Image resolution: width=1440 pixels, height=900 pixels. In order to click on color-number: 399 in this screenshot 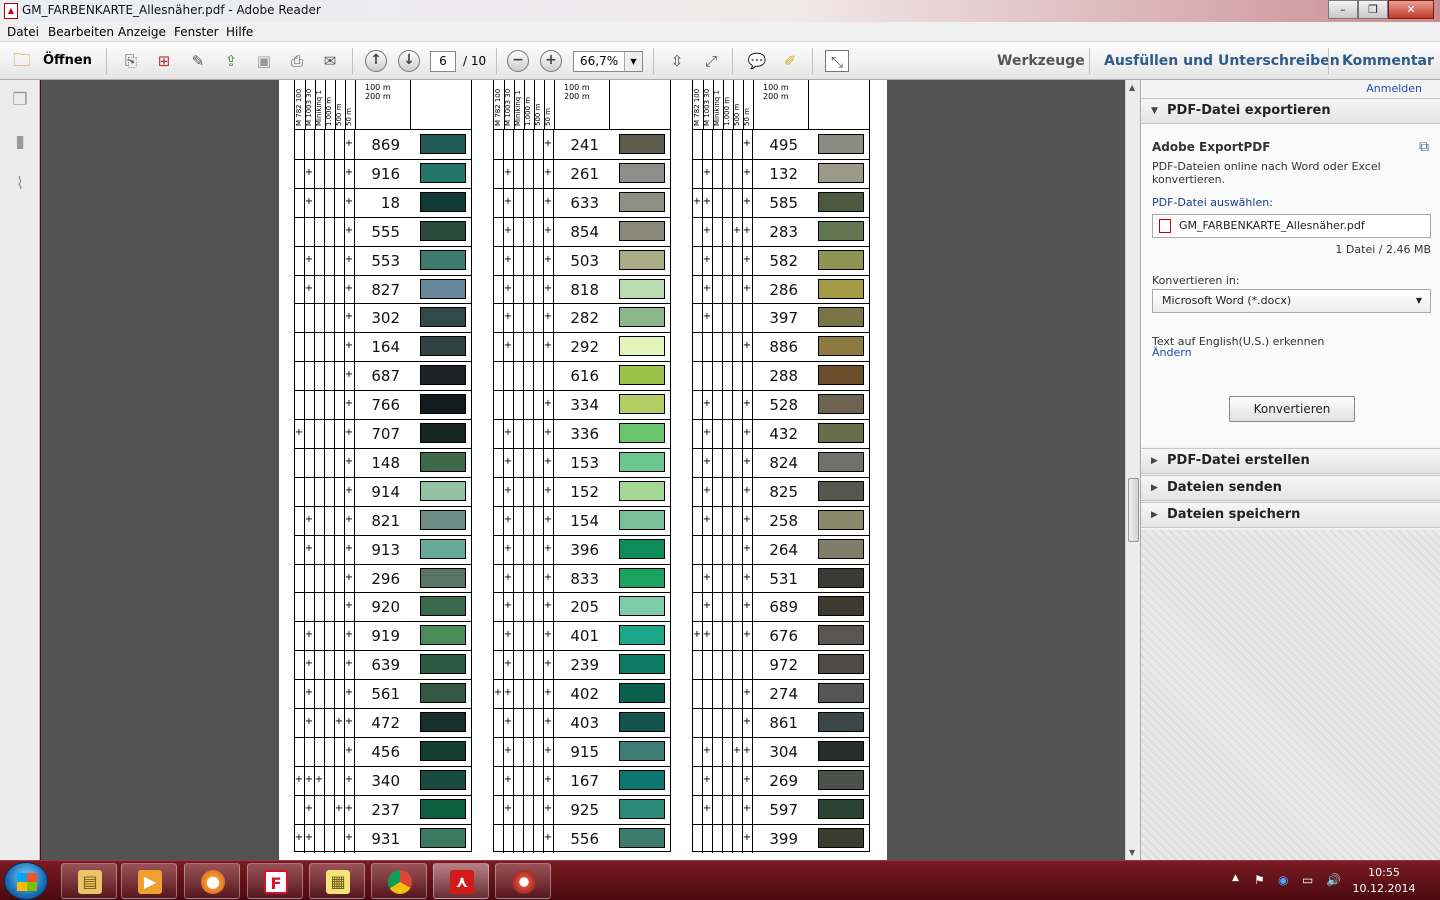, I will do `click(783, 839)`.